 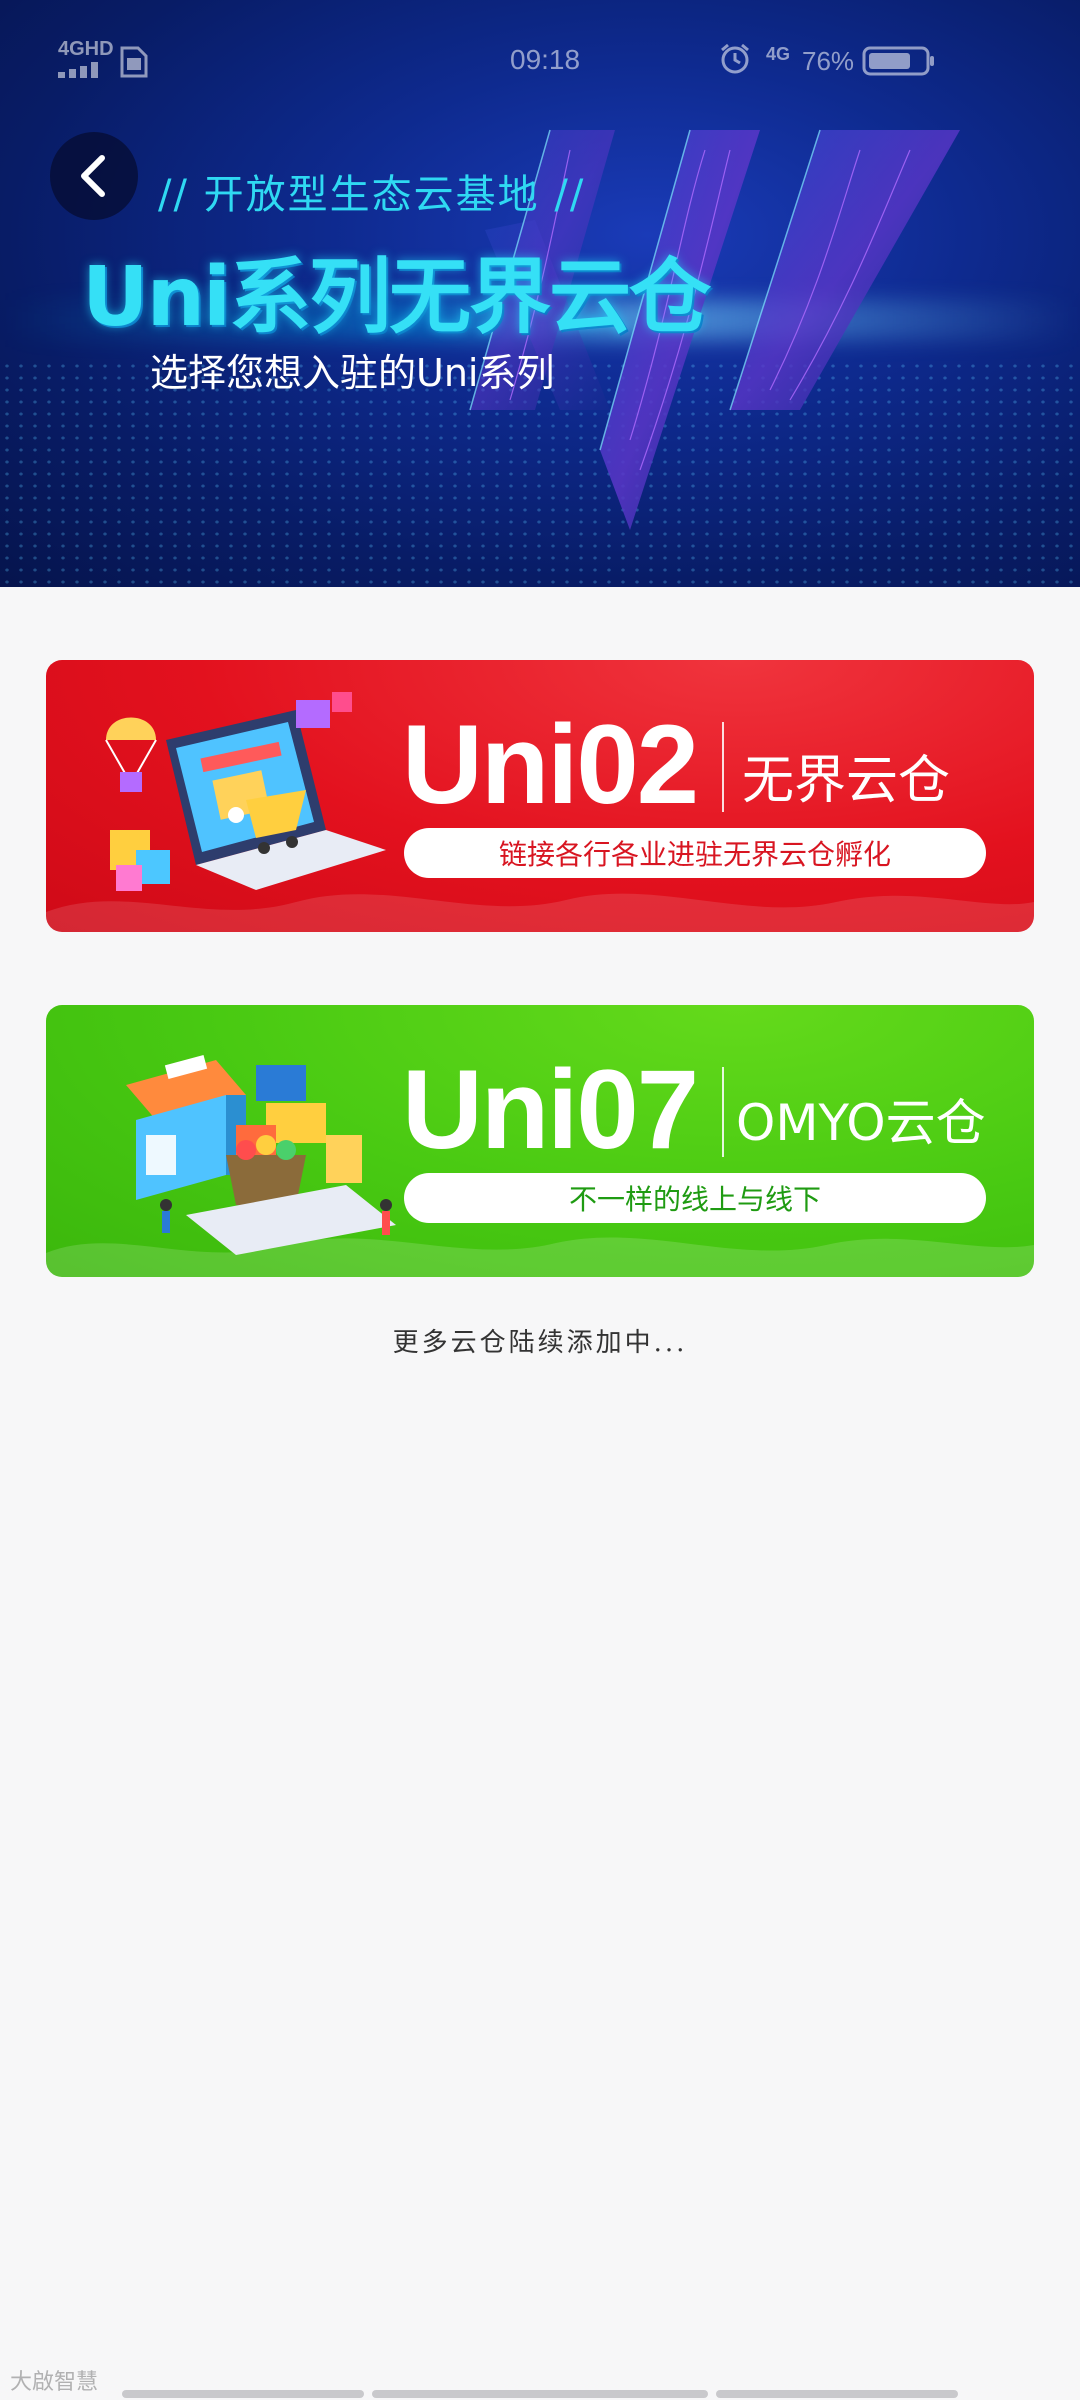 What do you see at coordinates (396, 297) in the screenshot?
I see `hero-title: Uni系列无界云仓` at bounding box center [396, 297].